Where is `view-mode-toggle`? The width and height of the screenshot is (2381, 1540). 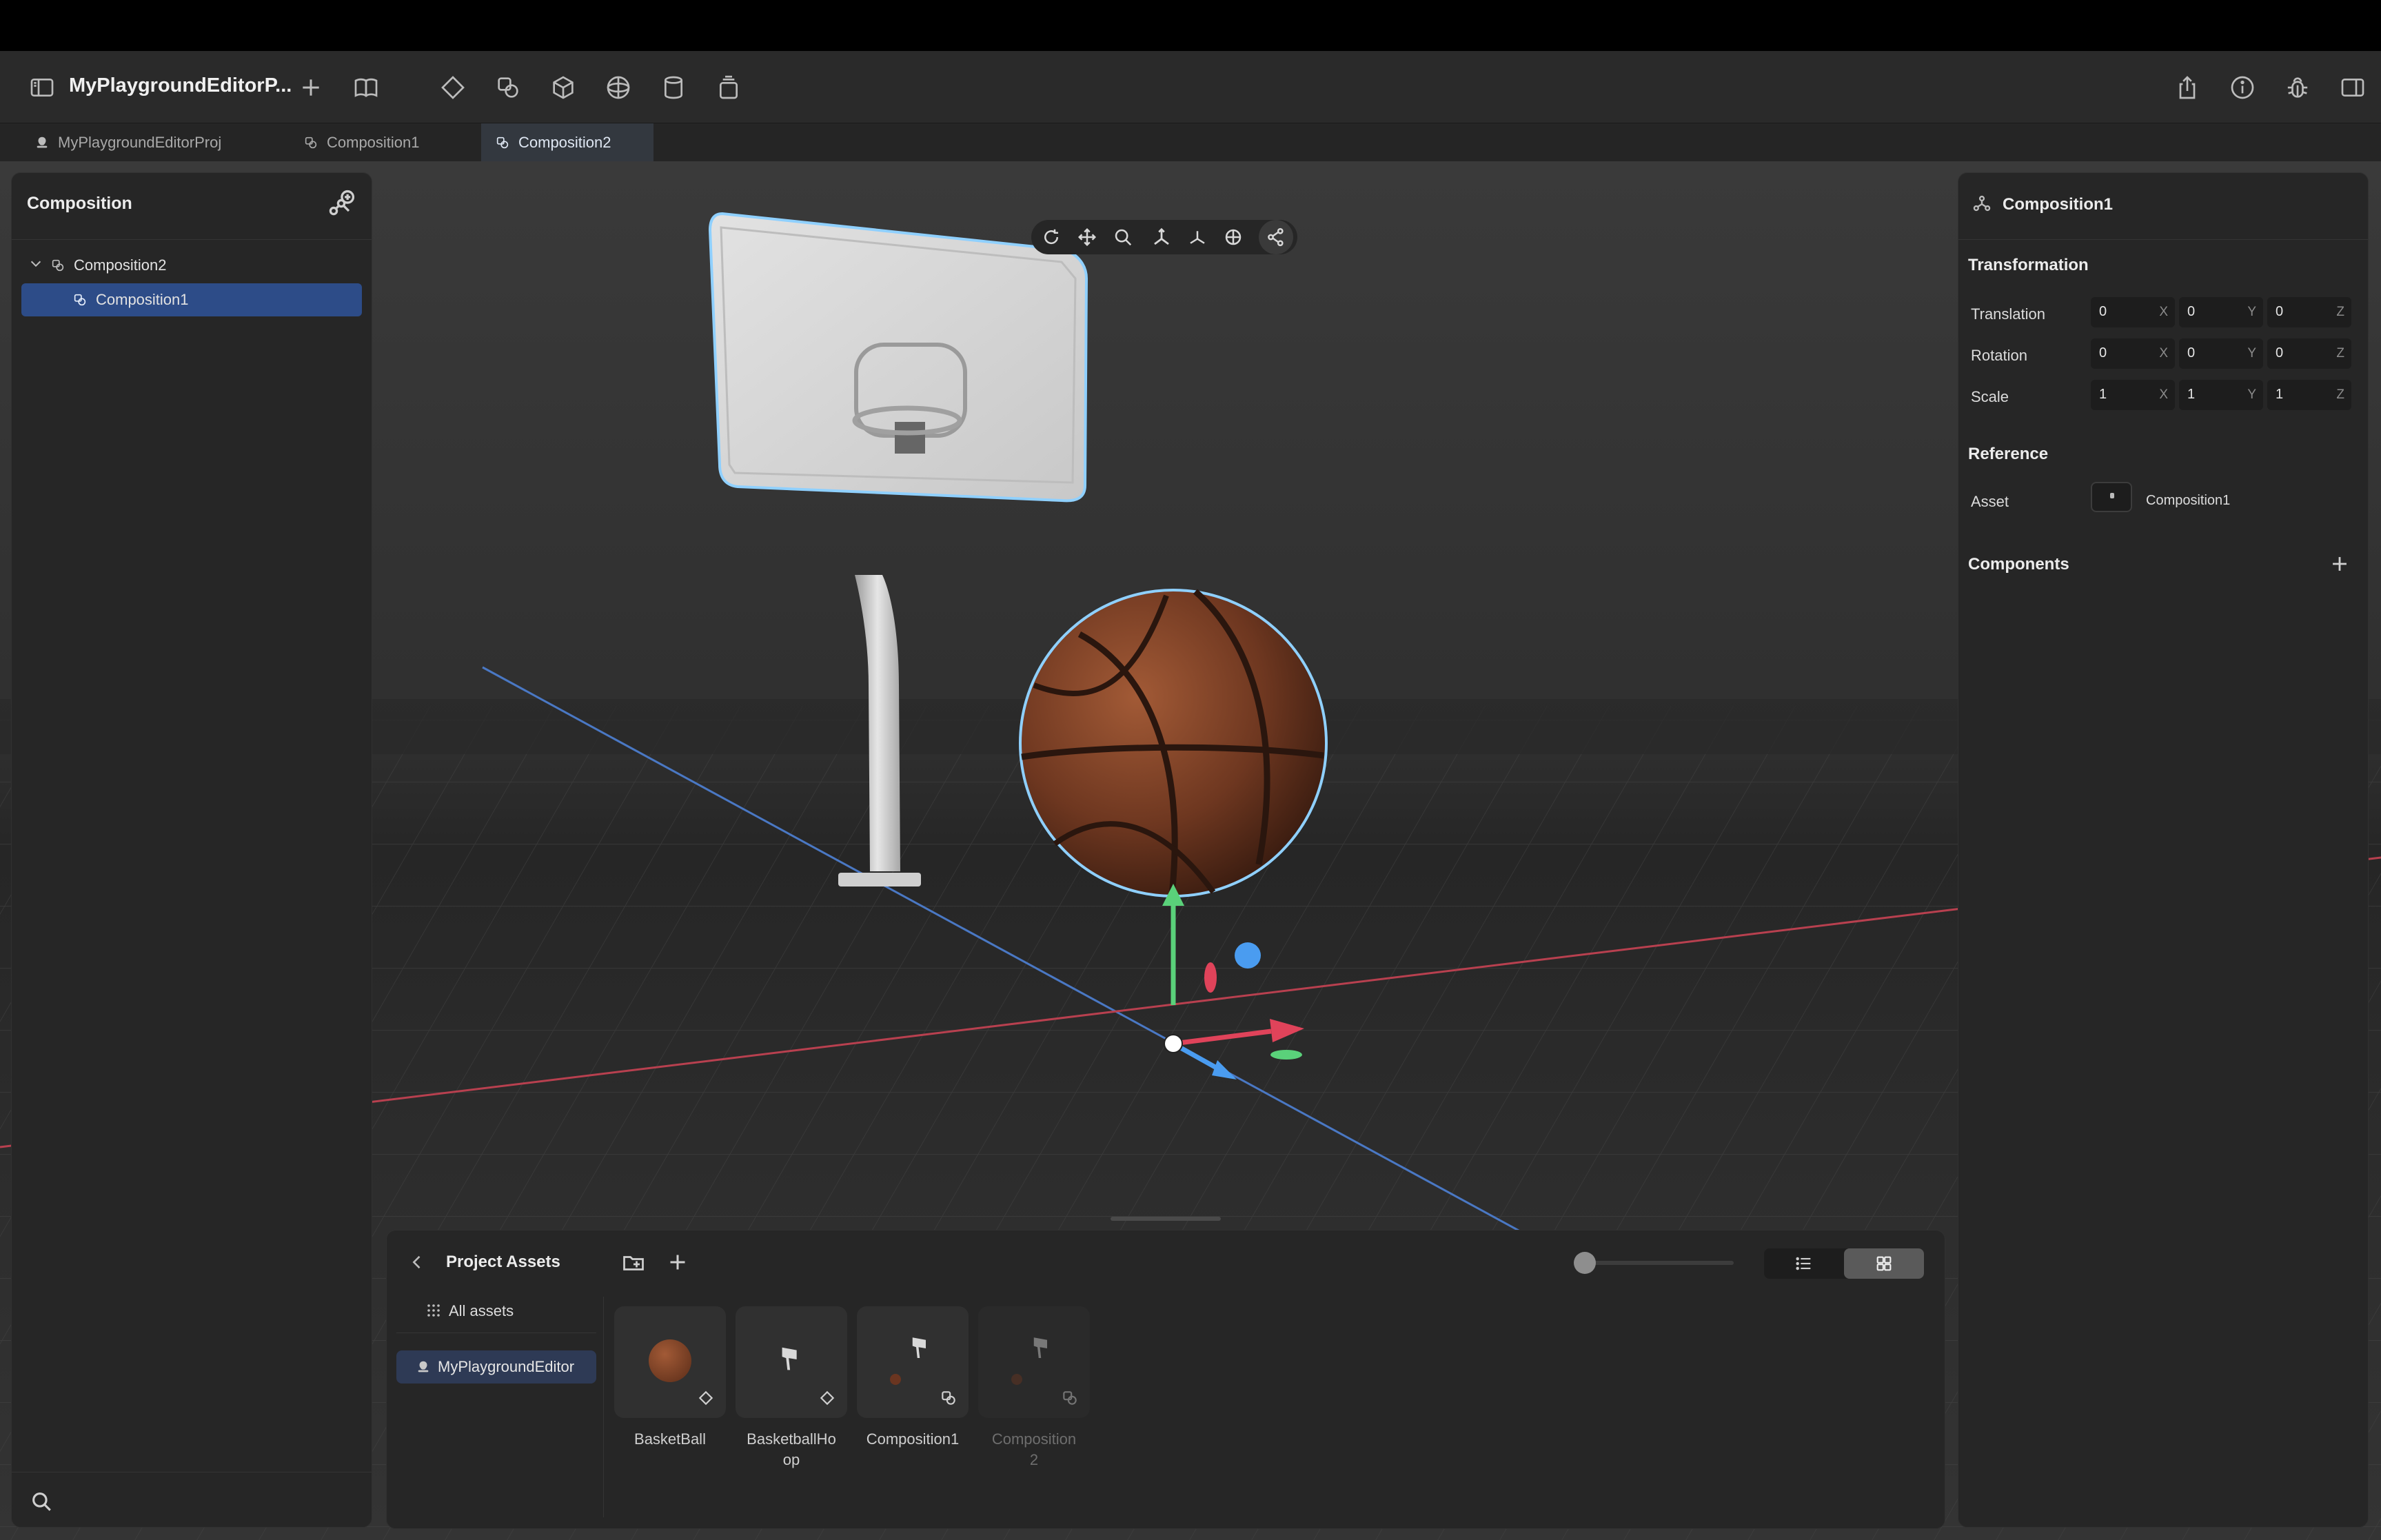 view-mode-toggle is located at coordinates (1844, 1264).